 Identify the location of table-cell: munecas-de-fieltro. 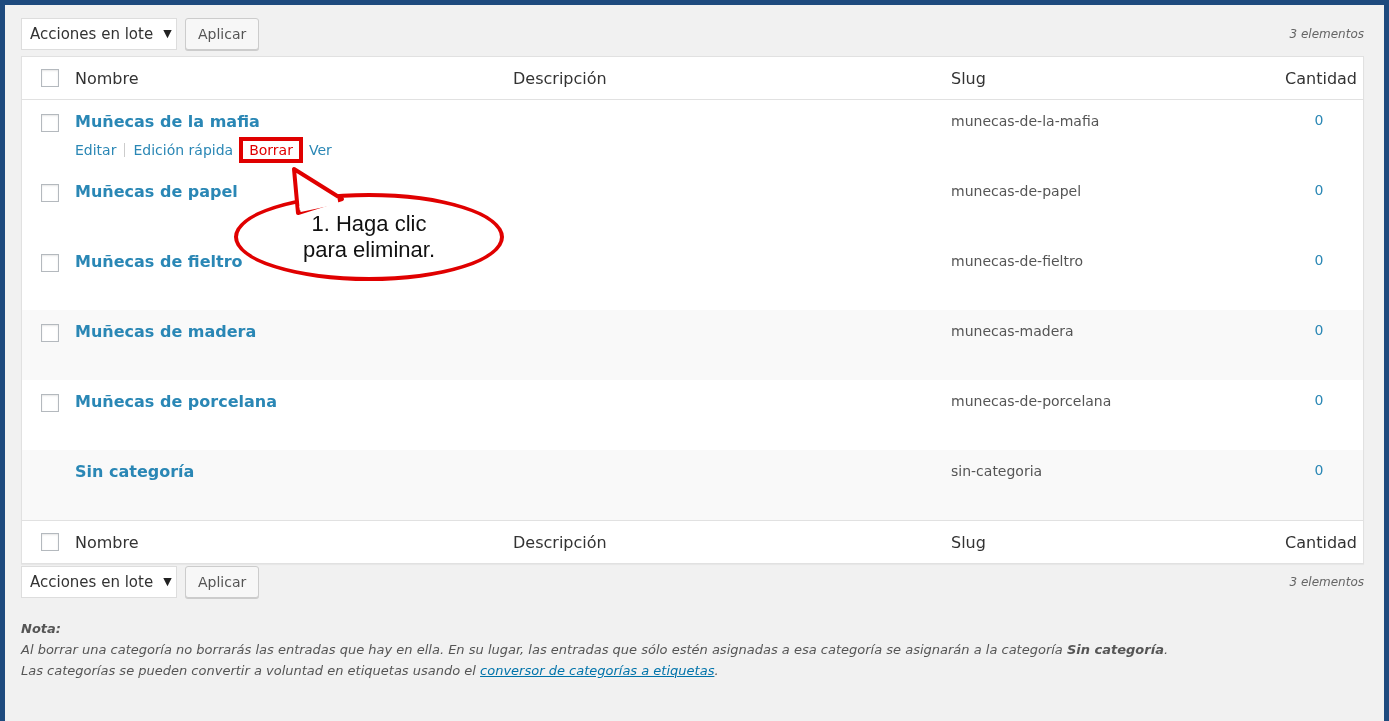
(1017, 261).